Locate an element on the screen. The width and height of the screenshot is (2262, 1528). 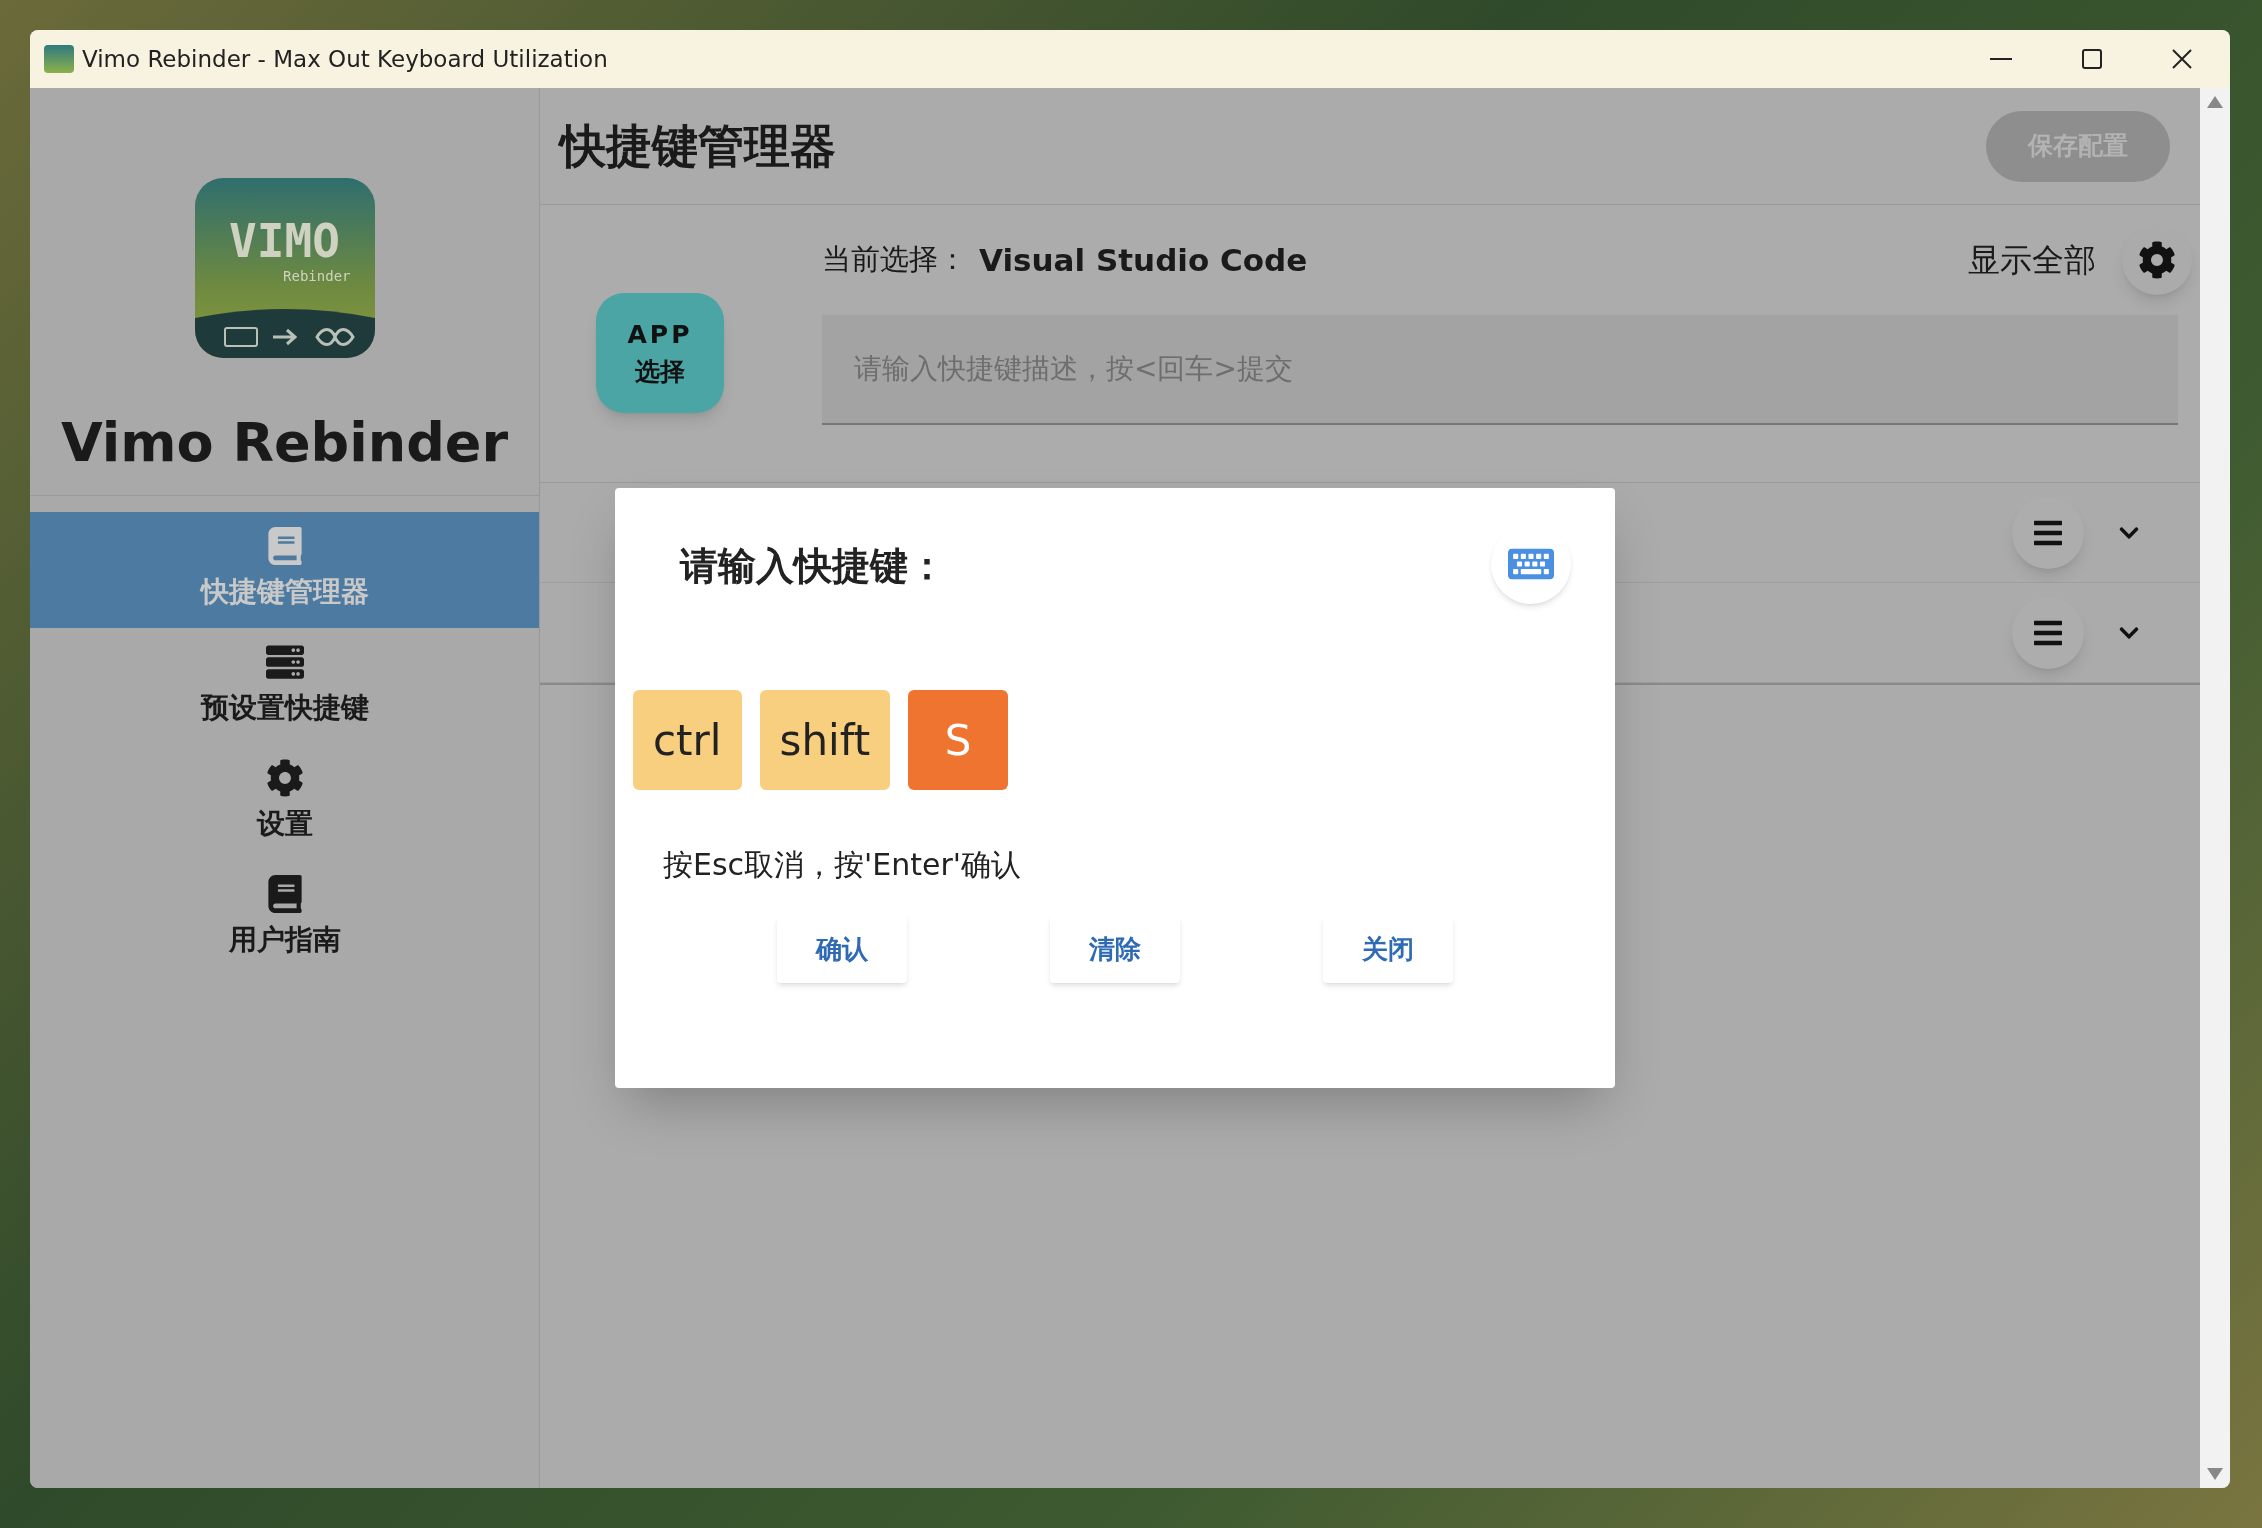
current-selection-label: 当前选择： is located at coordinates (894, 260).